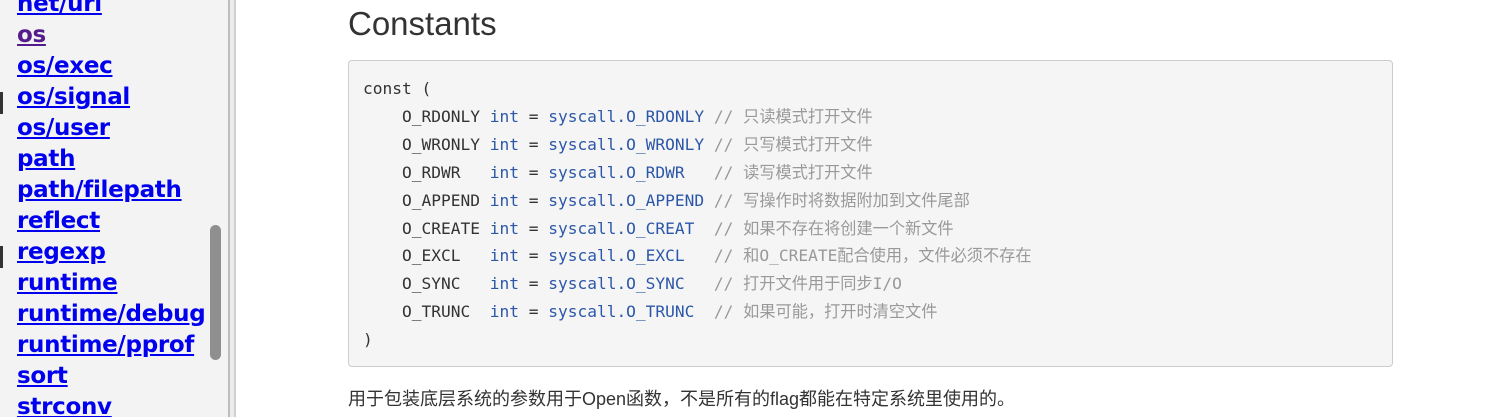 This screenshot has width=1500, height=417. Describe the element at coordinates (67, 283) in the screenshot. I see `sidebar-link-runtime: runtime` at that location.